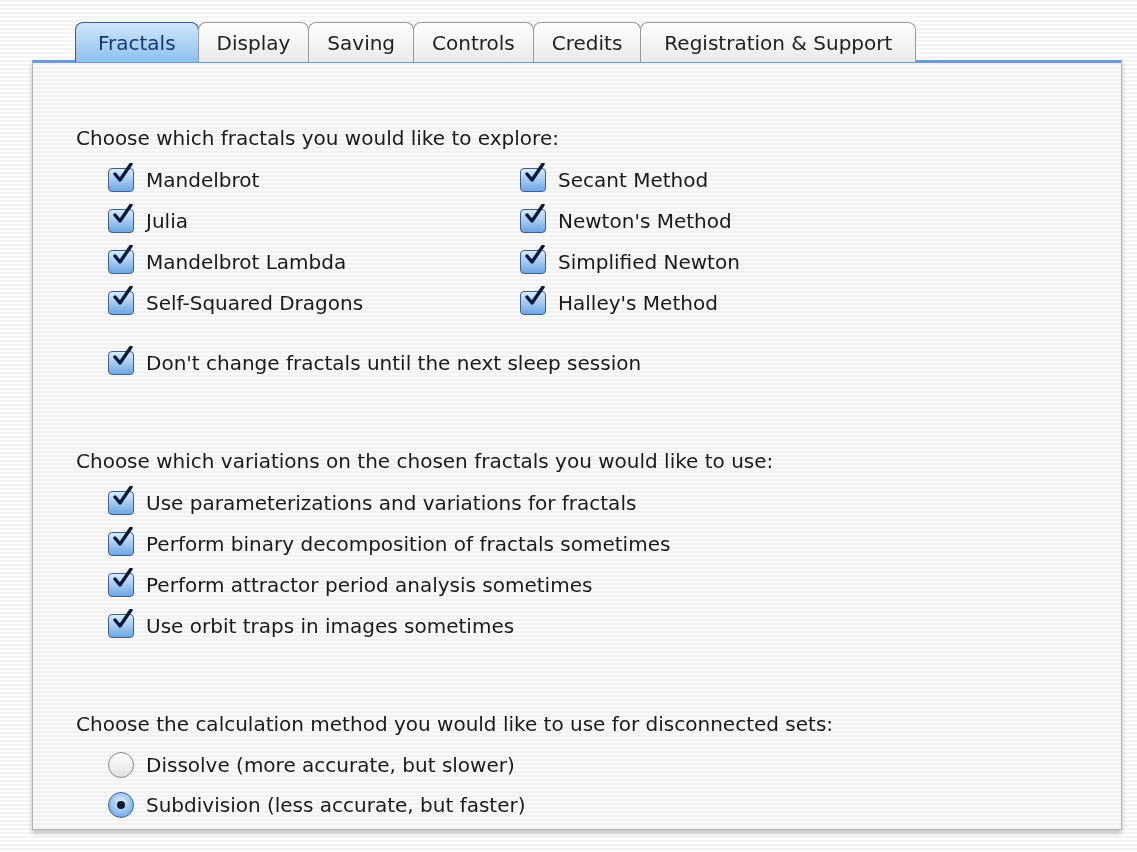  What do you see at coordinates (336, 805) in the screenshot?
I see `radio-label: Subdivision (less accurate, but faster)` at bounding box center [336, 805].